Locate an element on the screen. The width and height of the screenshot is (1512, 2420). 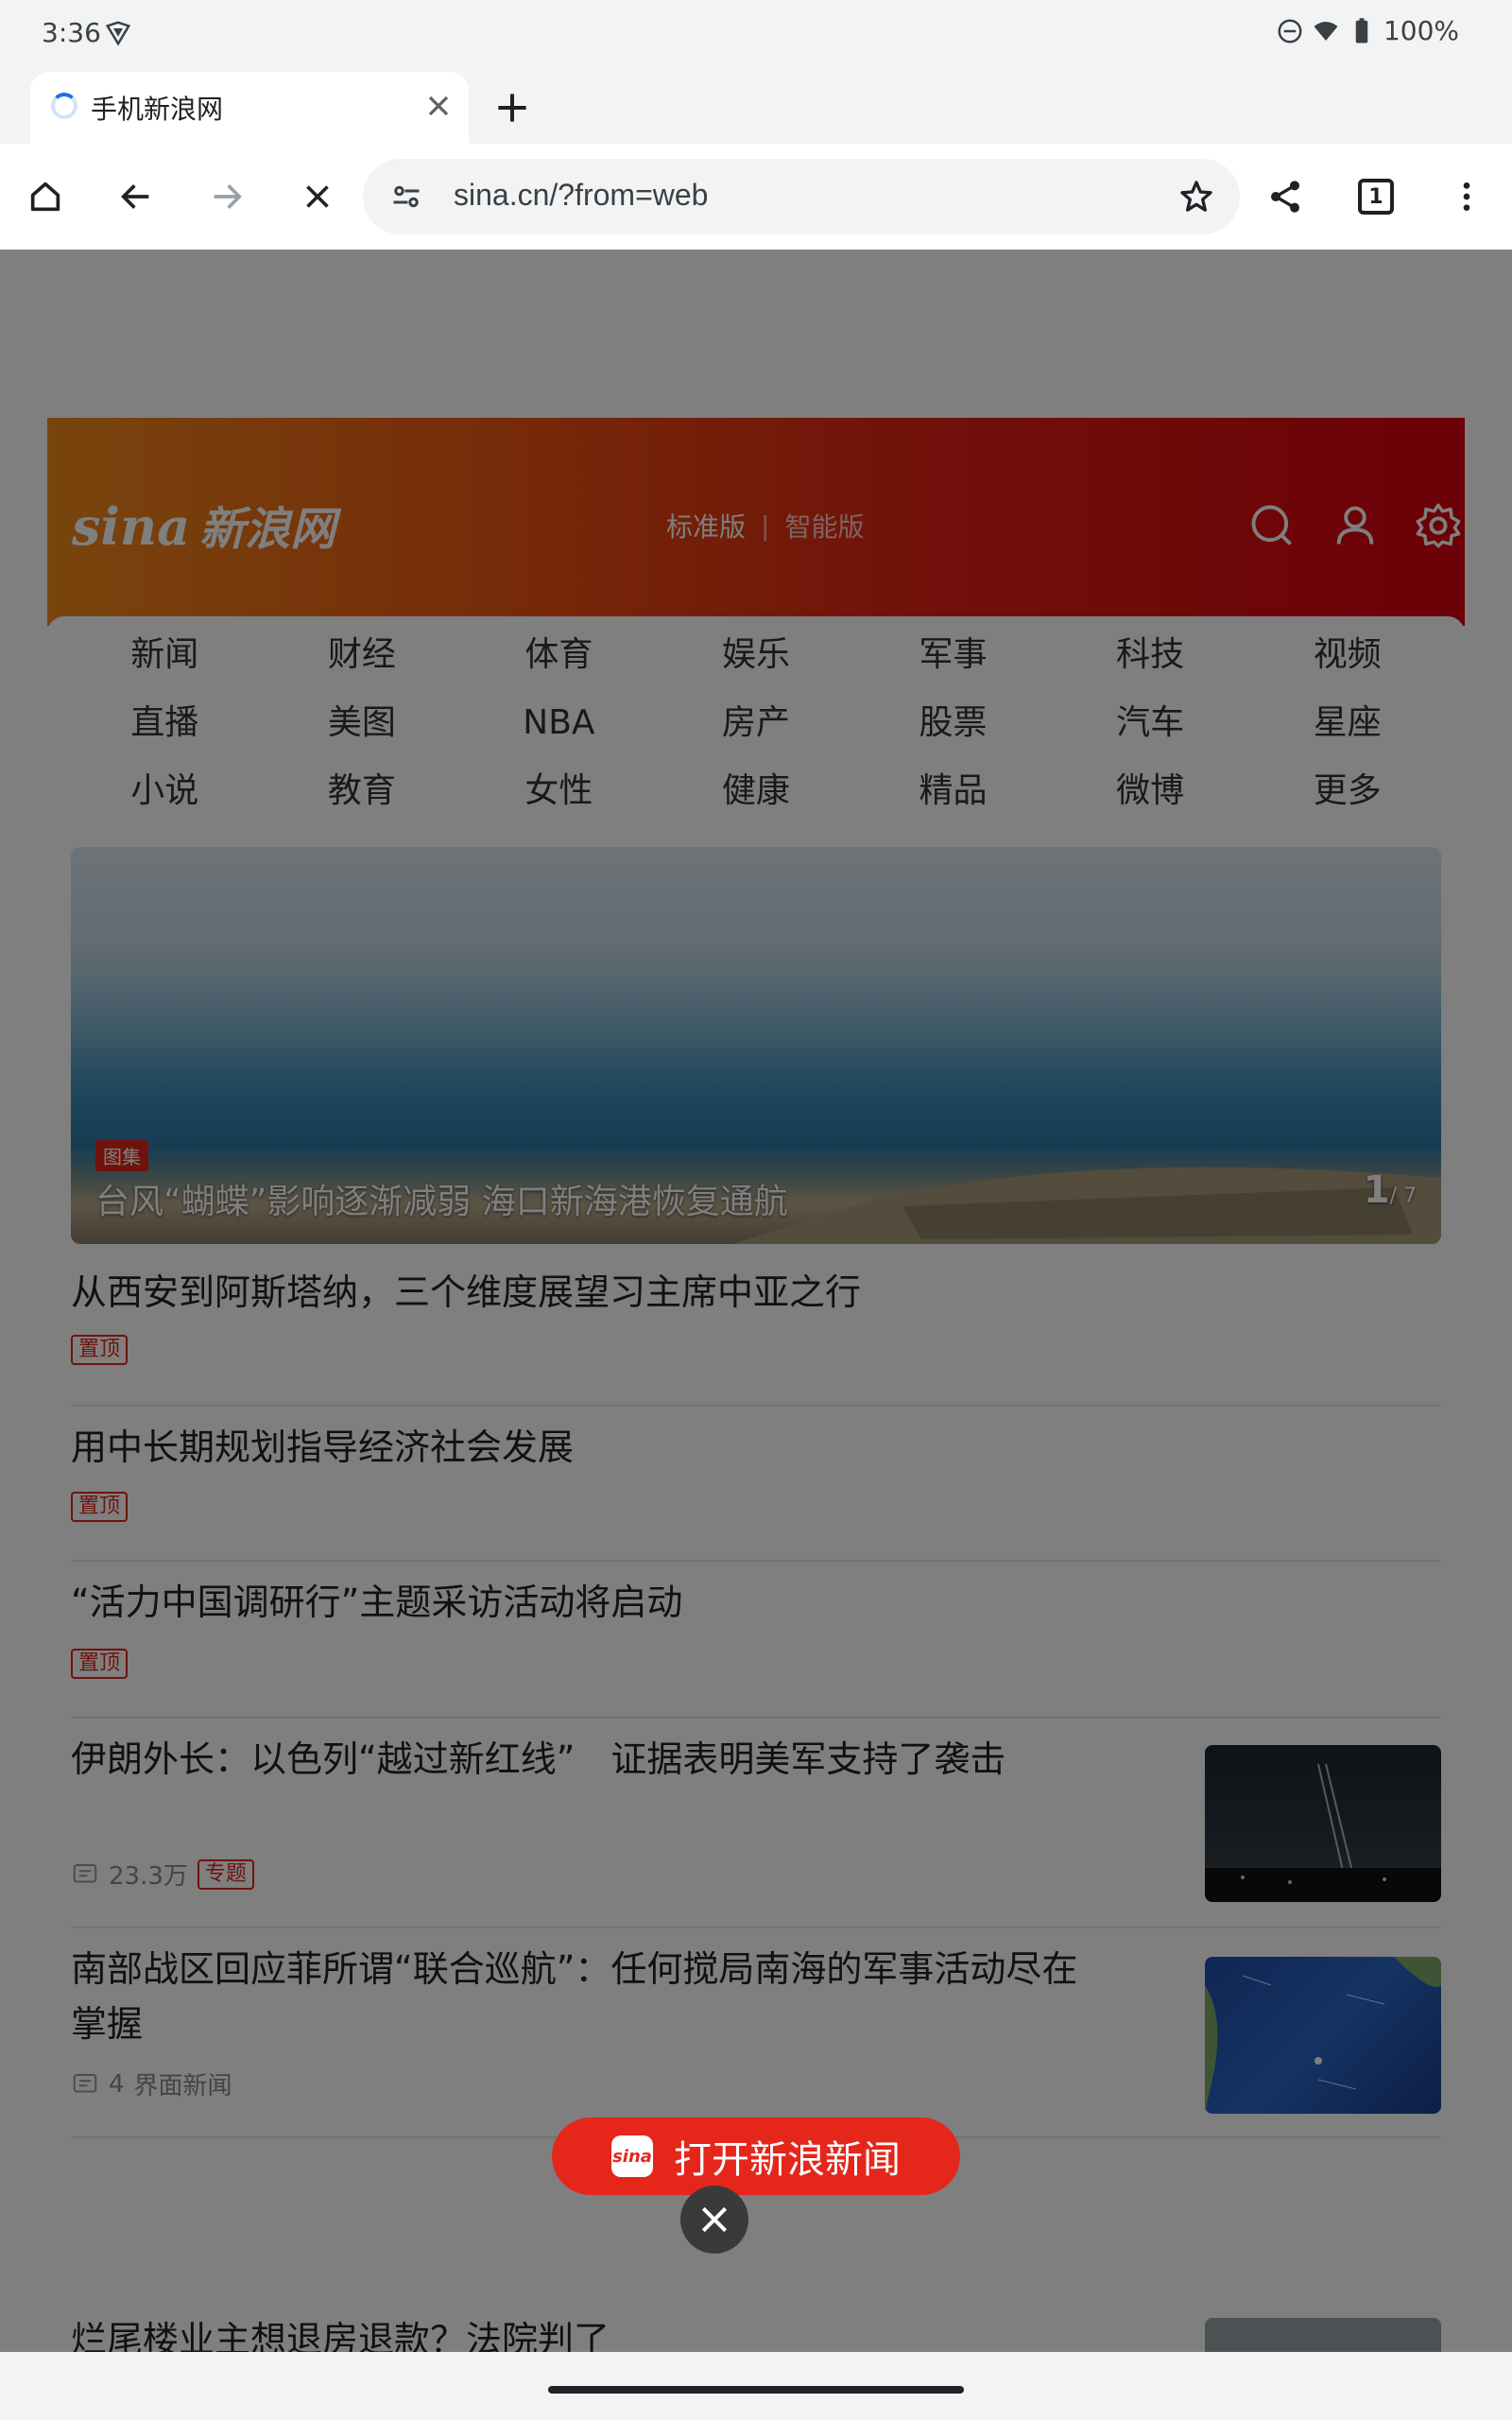
news-item: 烂尾楼业主想退房退款？法院判了 is located at coordinates (756, 2330).